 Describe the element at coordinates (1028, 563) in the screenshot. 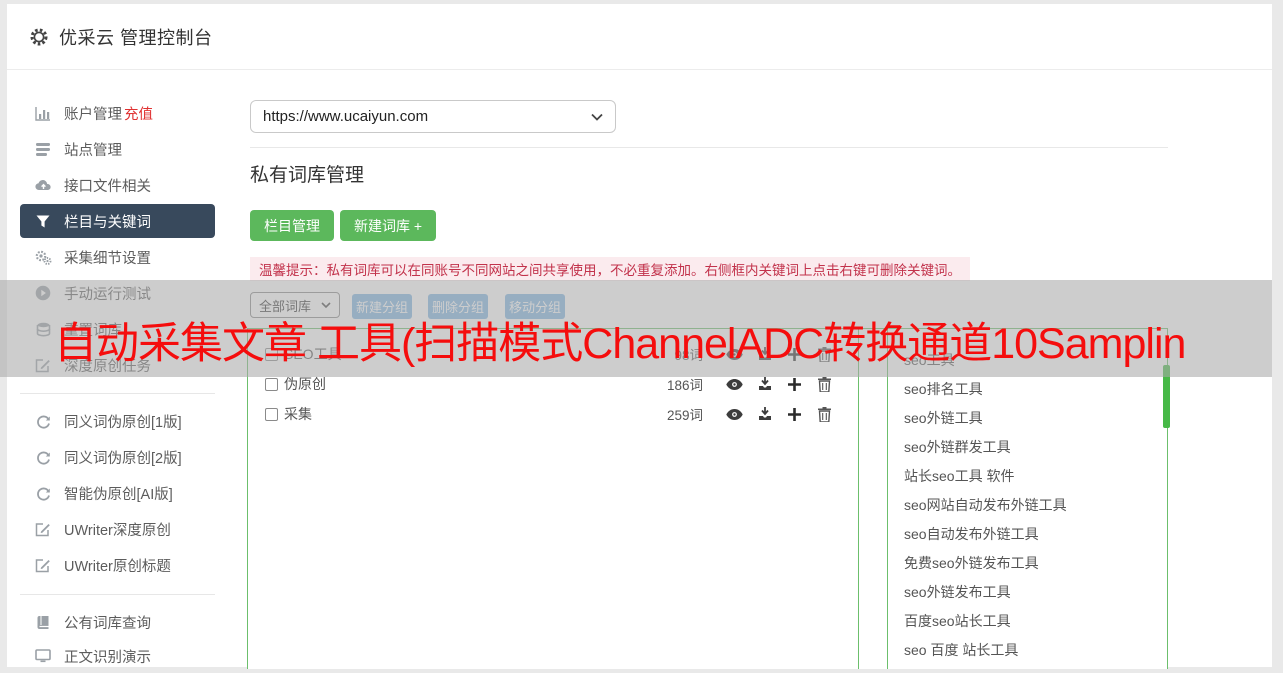

I see `keyword-item: 免费seo外链发布工具` at that location.